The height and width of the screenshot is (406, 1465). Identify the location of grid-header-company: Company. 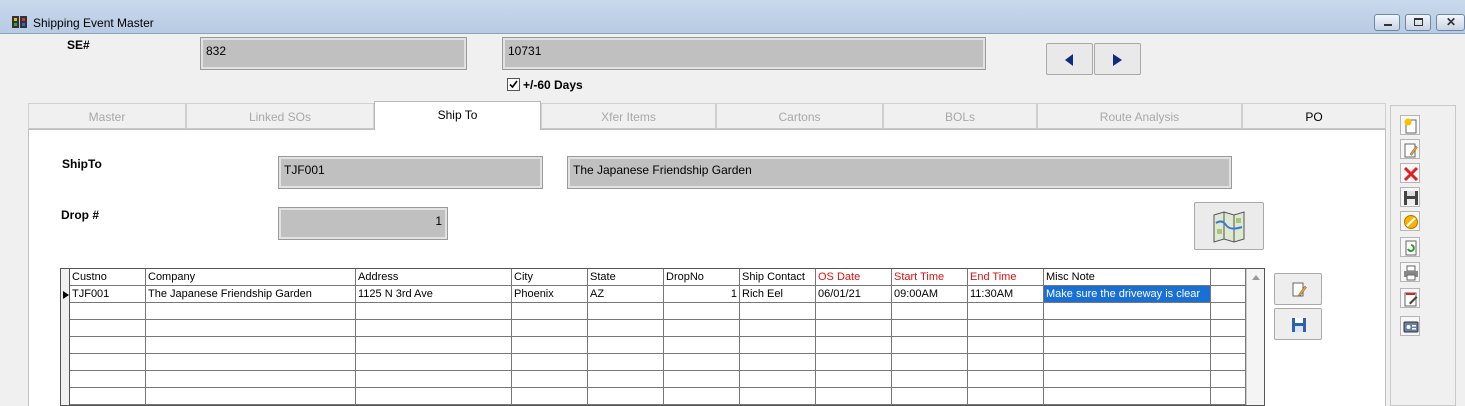
(251, 277).